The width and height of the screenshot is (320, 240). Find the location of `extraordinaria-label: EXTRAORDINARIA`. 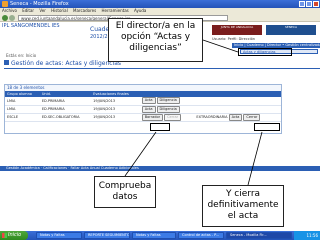

extraordinaria-label: EXTRAORDINARIA is located at coordinates (212, 116).